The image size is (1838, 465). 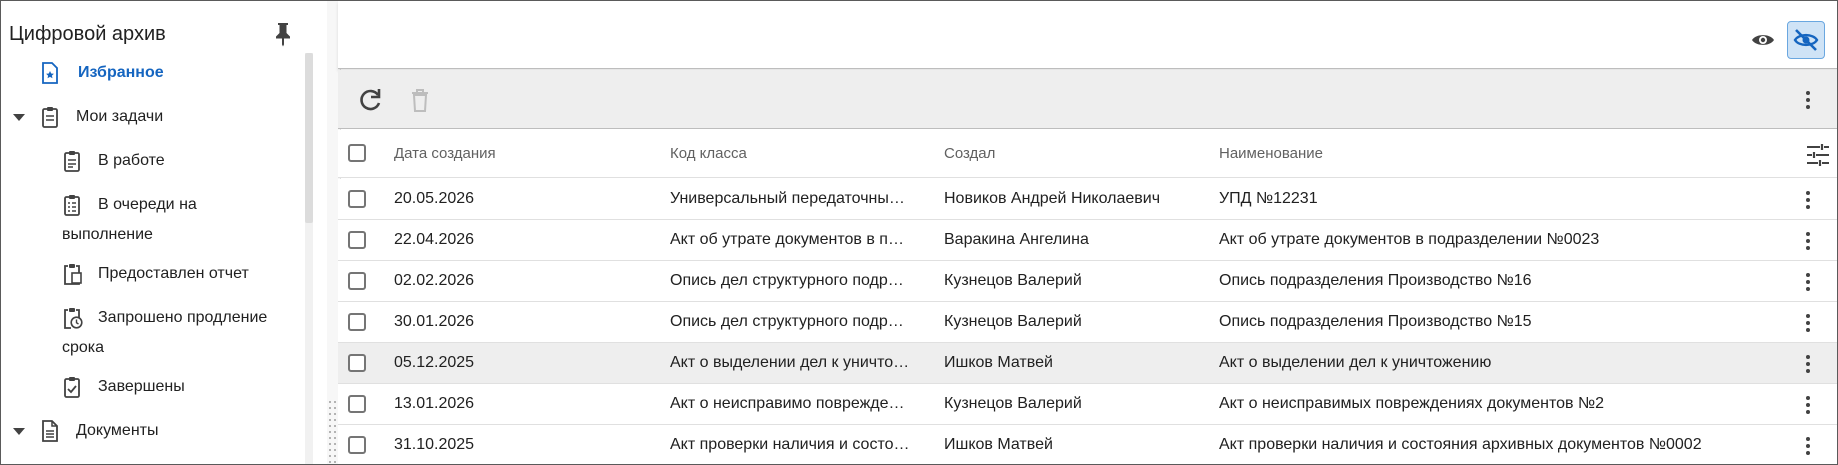 I want to click on column-header-name: Наименование, so click(x=1504, y=153).